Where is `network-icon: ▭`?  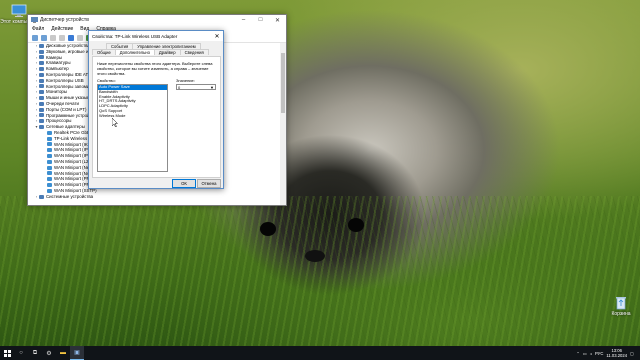 network-icon: ▭ is located at coordinates (585, 353).